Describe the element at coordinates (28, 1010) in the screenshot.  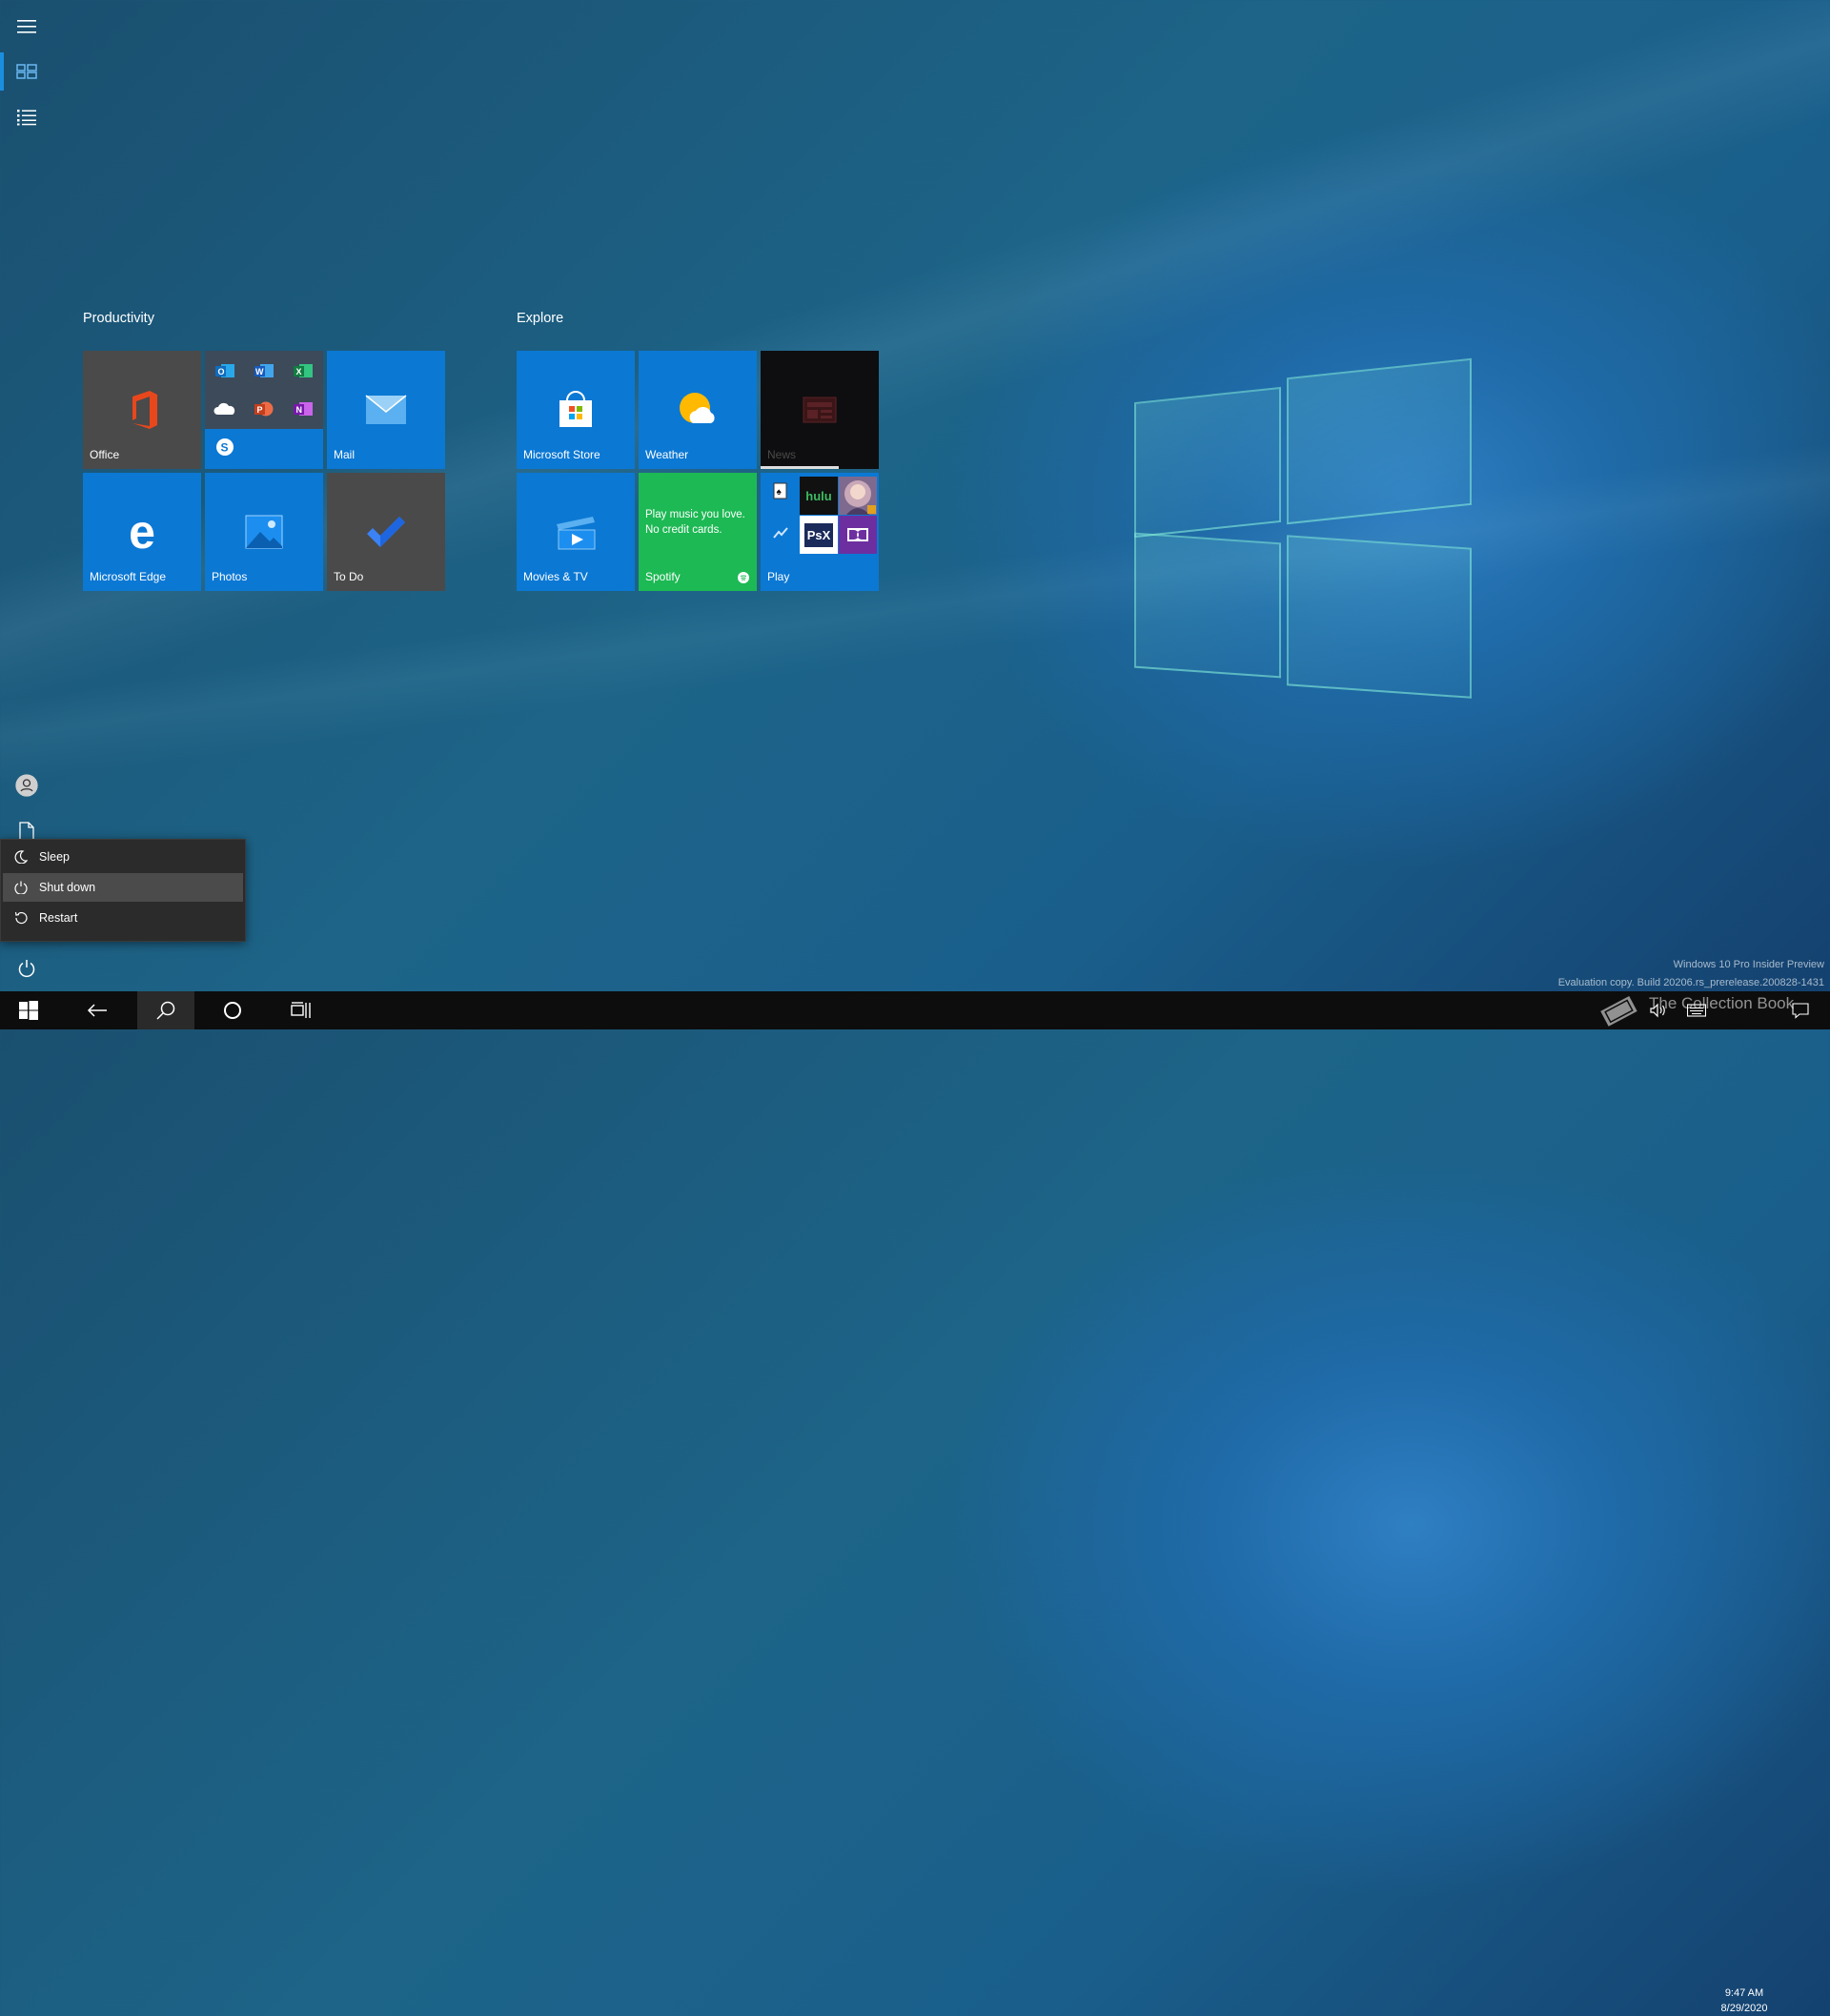
I see `windows-start-icon` at that location.